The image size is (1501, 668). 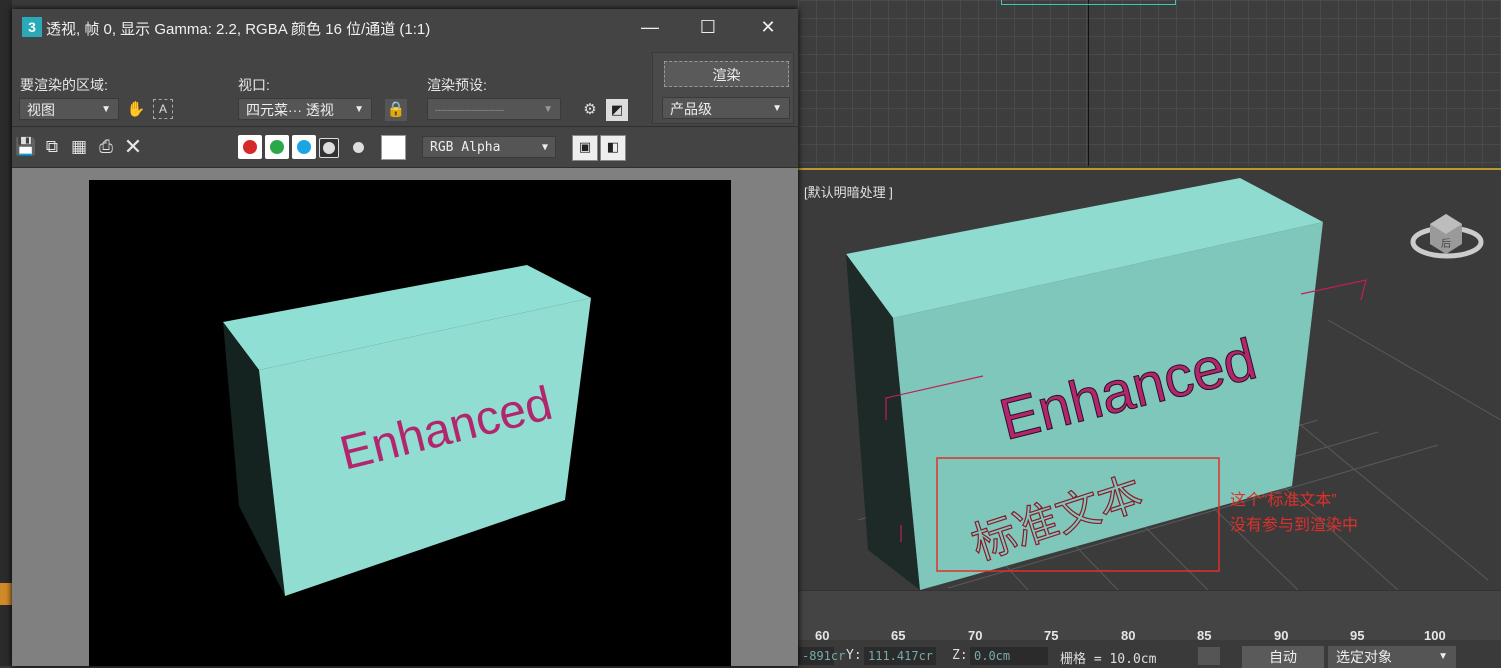 What do you see at coordinates (726, 74) in the screenshot?
I see `render-button: 渲染` at bounding box center [726, 74].